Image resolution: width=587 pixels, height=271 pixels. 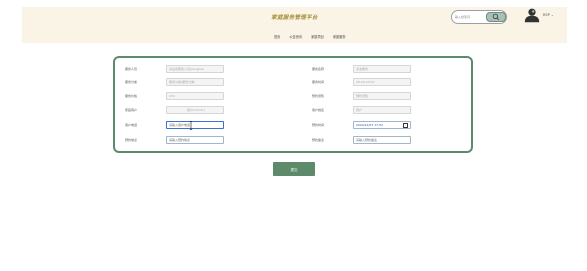 What do you see at coordinates (131, 140) in the screenshot?
I see `field-label: 预约地点` at bounding box center [131, 140].